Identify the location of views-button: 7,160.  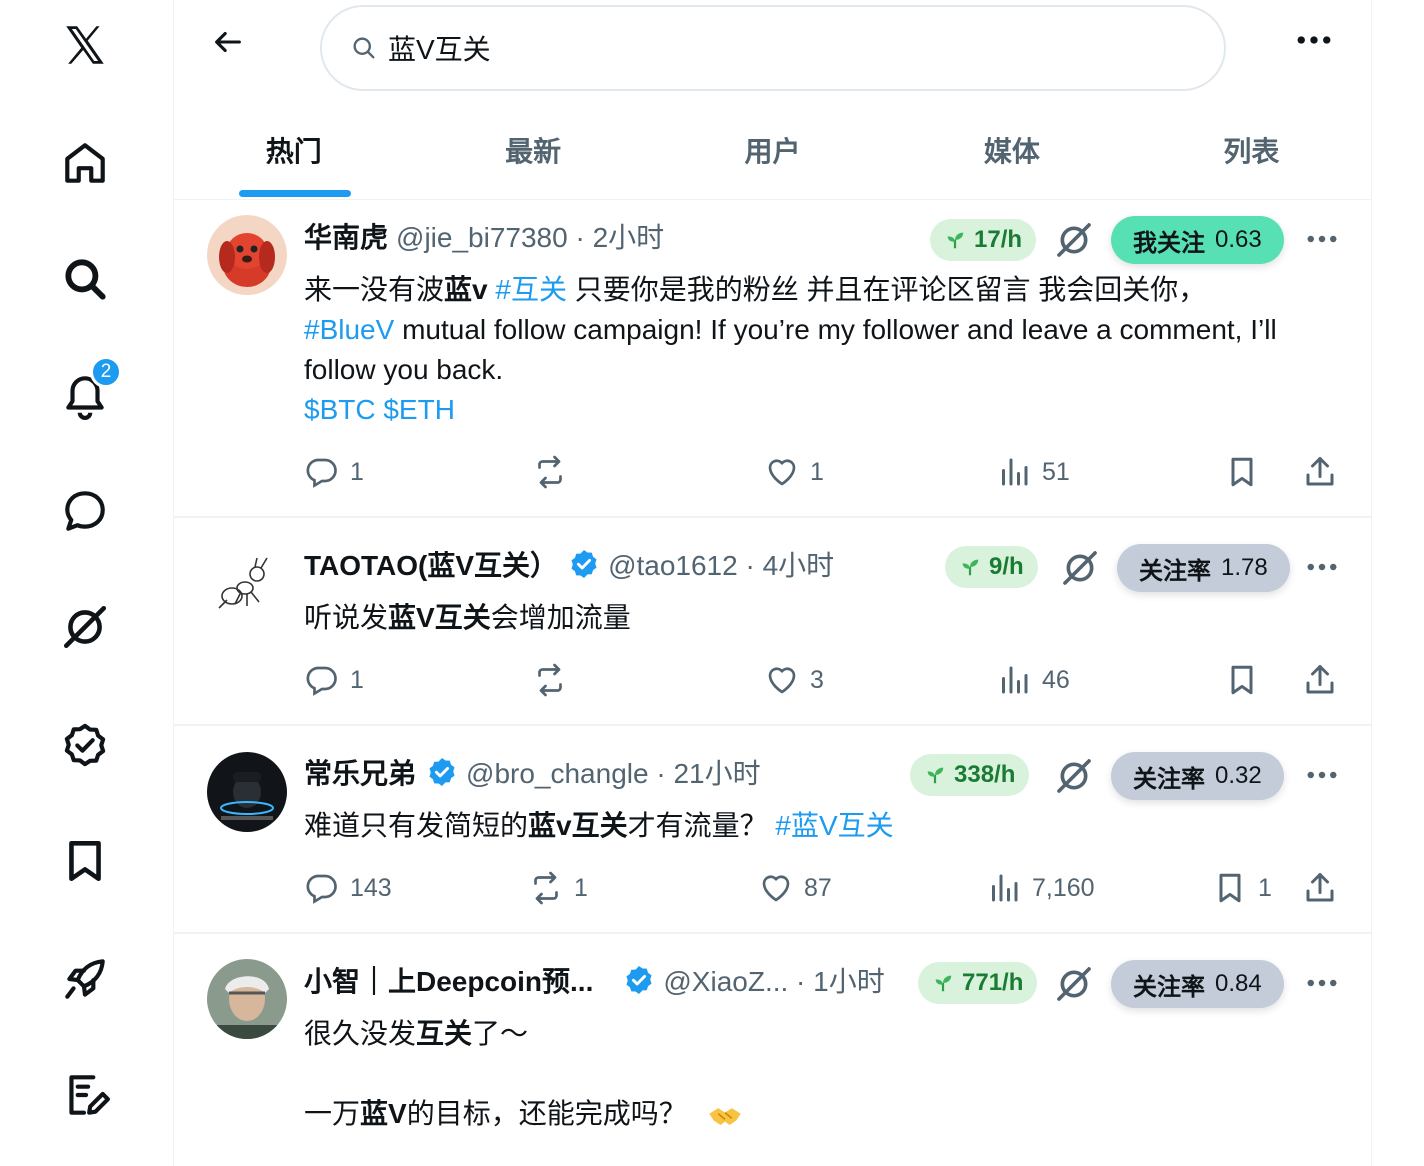
(1040, 888).